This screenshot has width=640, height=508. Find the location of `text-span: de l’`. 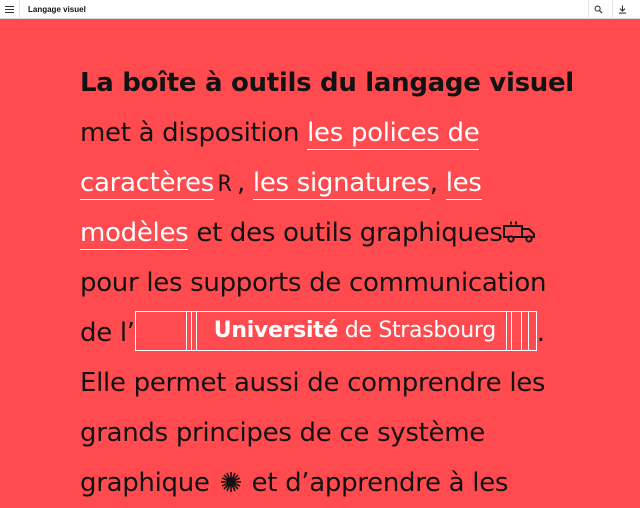

text-span: de l’ is located at coordinates (107, 333).